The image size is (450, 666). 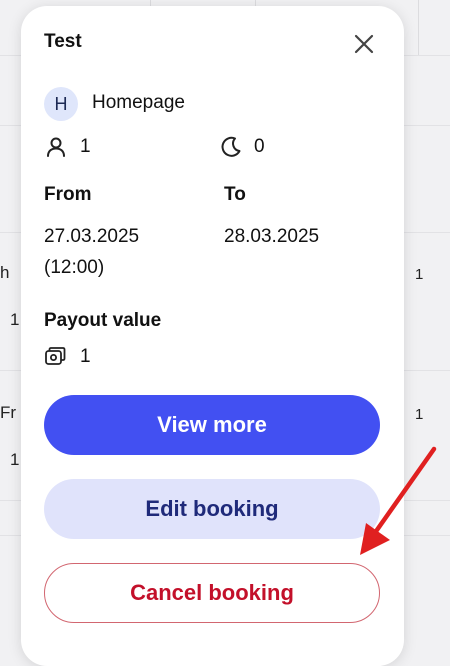 What do you see at coordinates (68, 194) in the screenshot?
I see `from-label: From` at bounding box center [68, 194].